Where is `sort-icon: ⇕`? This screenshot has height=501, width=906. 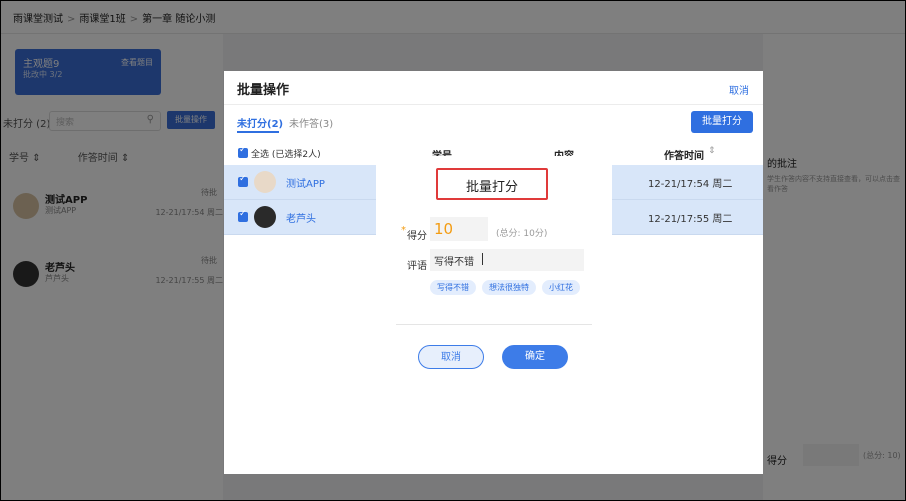 sort-icon: ⇕ is located at coordinates (712, 151).